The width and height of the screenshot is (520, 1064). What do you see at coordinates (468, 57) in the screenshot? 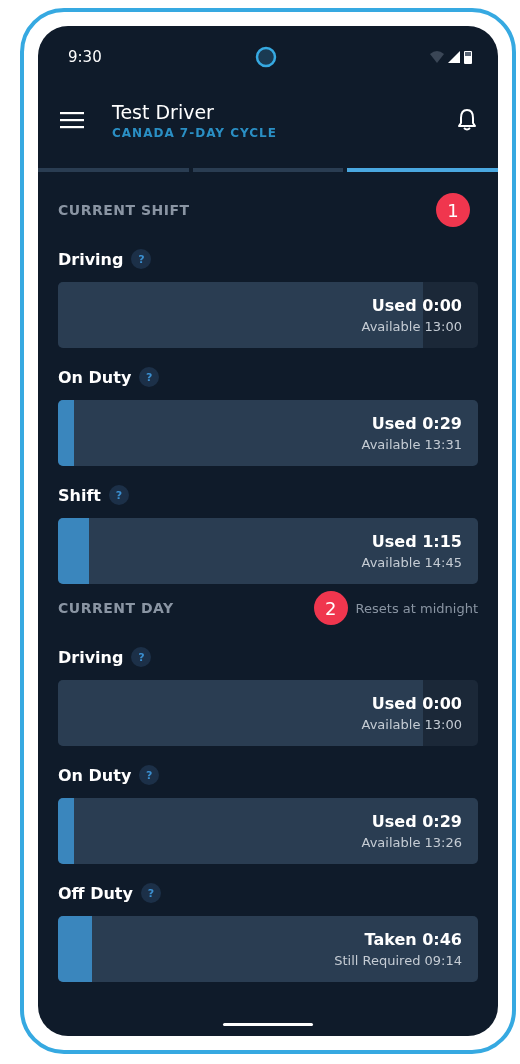
I see `battery-icon` at bounding box center [468, 57].